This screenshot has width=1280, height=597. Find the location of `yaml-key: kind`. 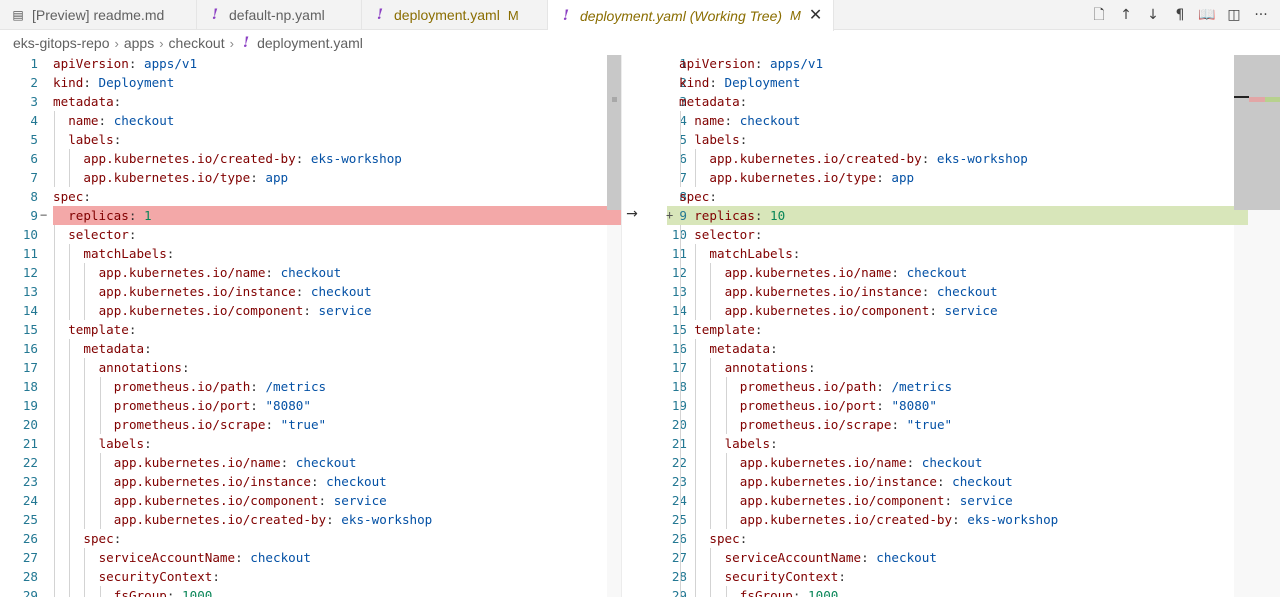

yaml-key: kind is located at coordinates (68, 82).